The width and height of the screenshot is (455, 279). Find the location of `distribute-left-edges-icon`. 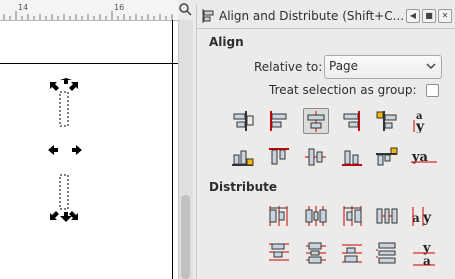

distribute-left-edges-icon is located at coordinates (279, 216).